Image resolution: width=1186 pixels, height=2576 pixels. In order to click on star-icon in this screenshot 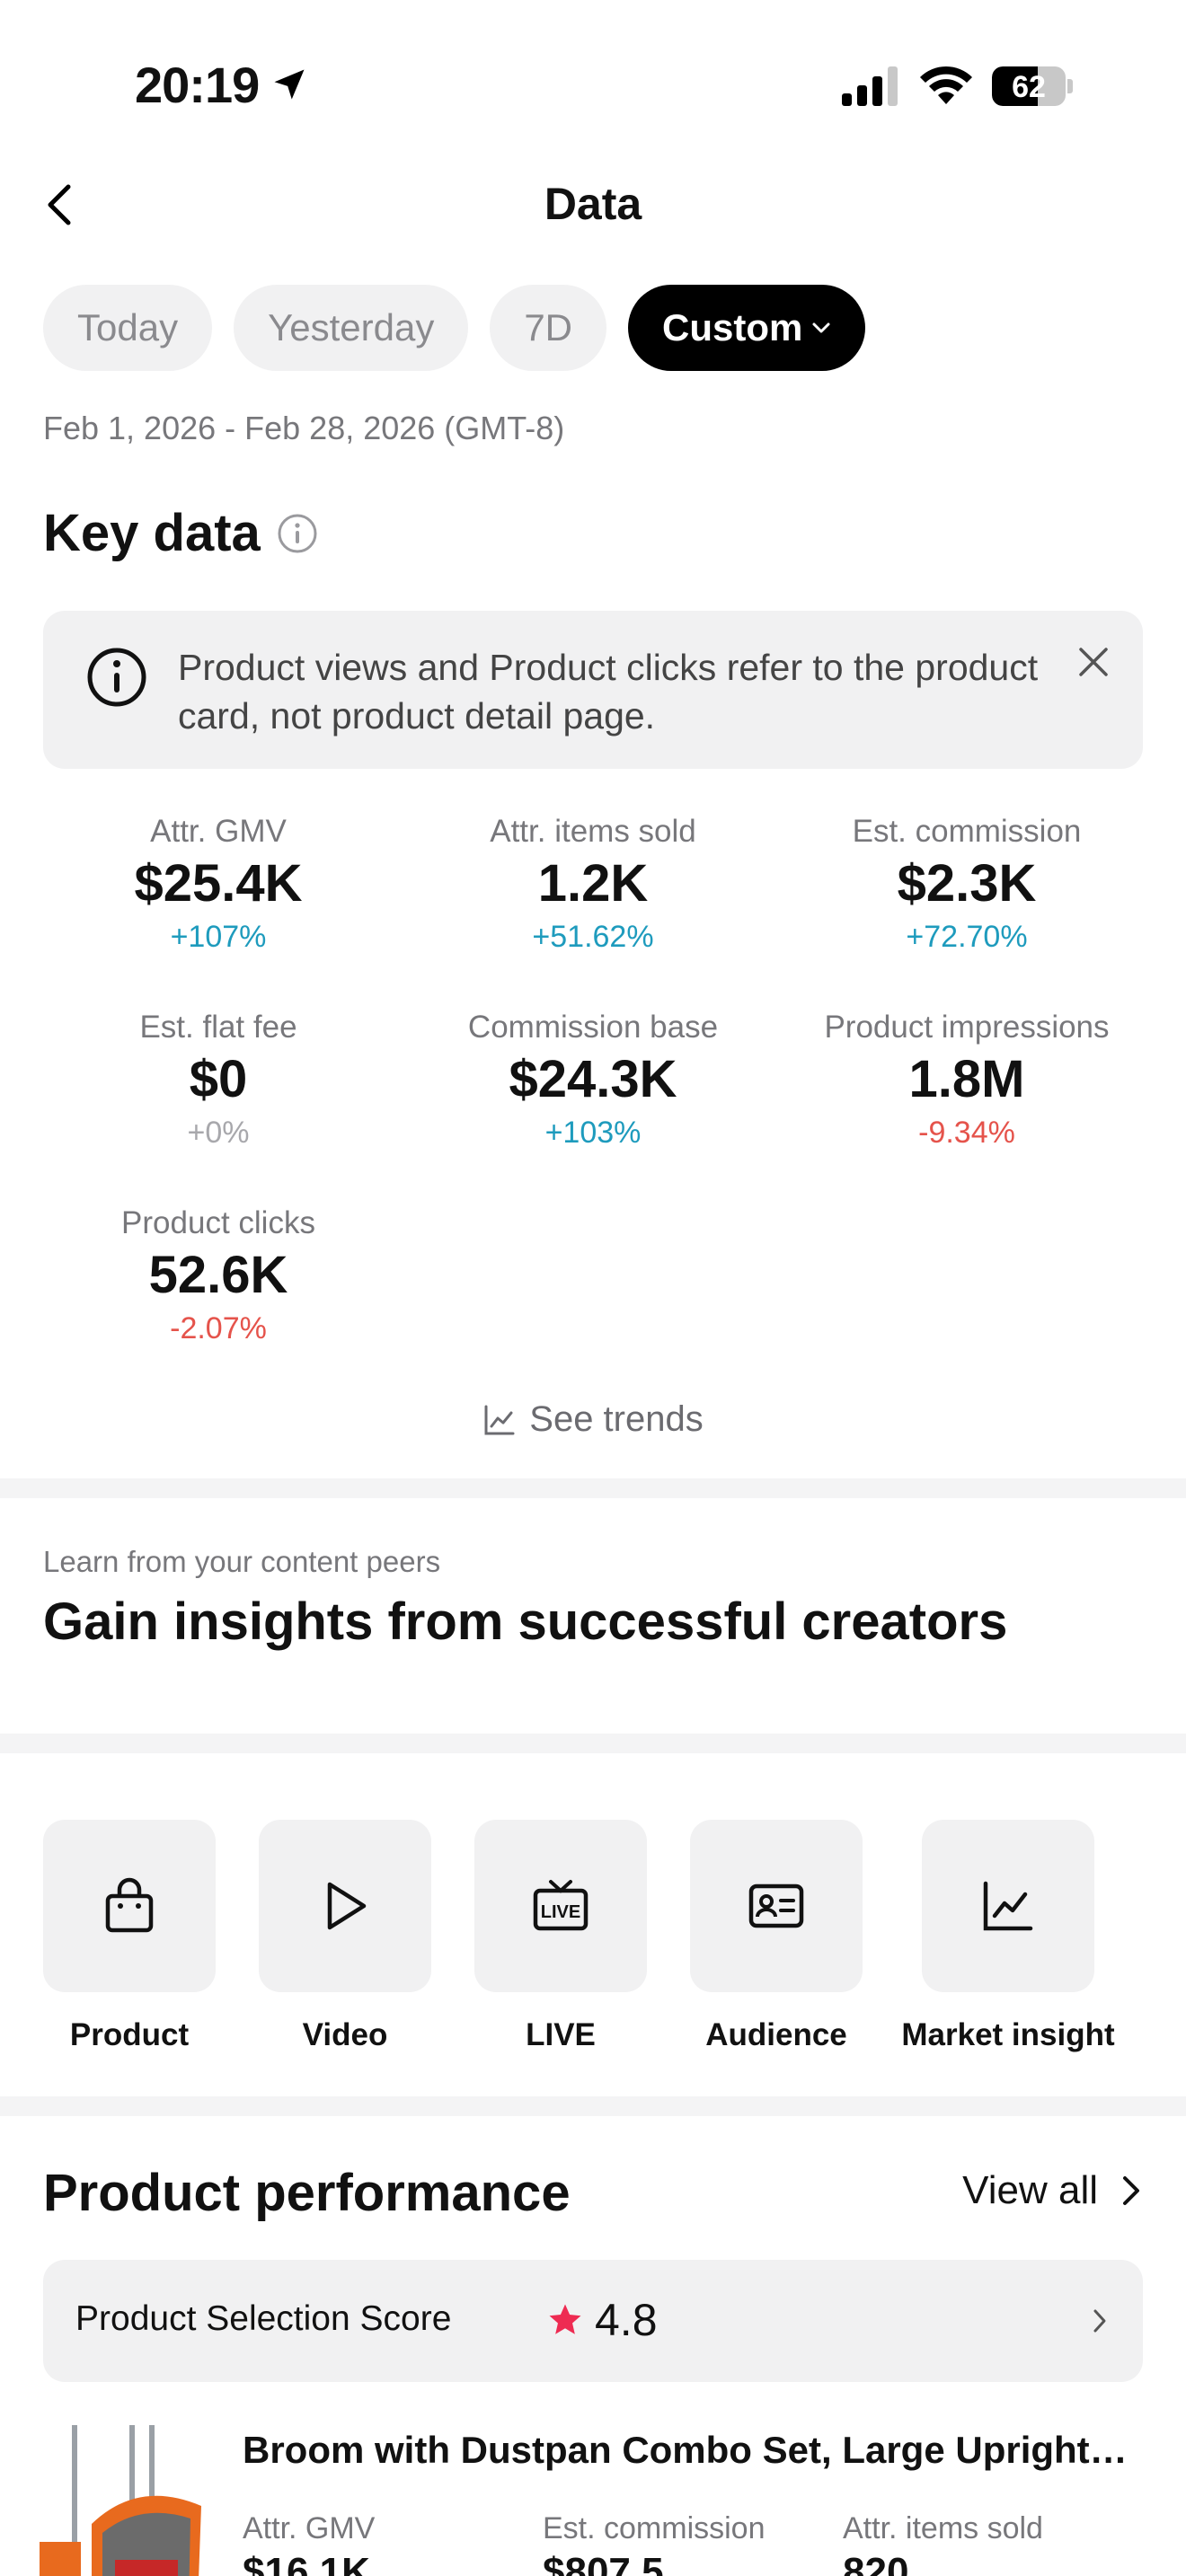, I will do `click(565, 2319)`.